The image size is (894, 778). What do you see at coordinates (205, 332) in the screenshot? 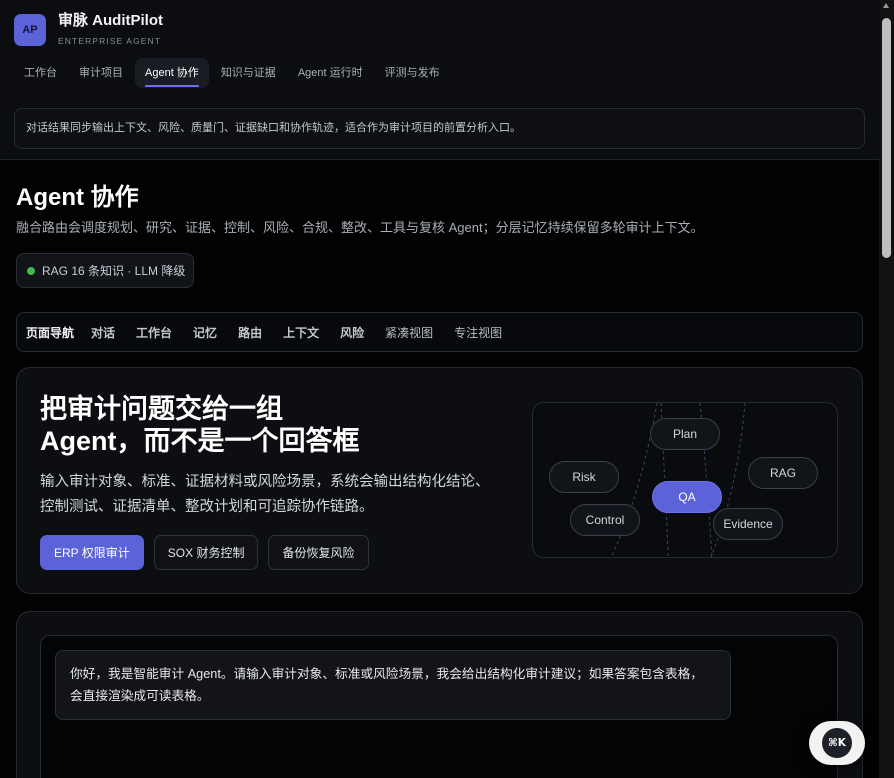
I see `page-nav-item-memory: 记忆` at bounding box center [205, 332].